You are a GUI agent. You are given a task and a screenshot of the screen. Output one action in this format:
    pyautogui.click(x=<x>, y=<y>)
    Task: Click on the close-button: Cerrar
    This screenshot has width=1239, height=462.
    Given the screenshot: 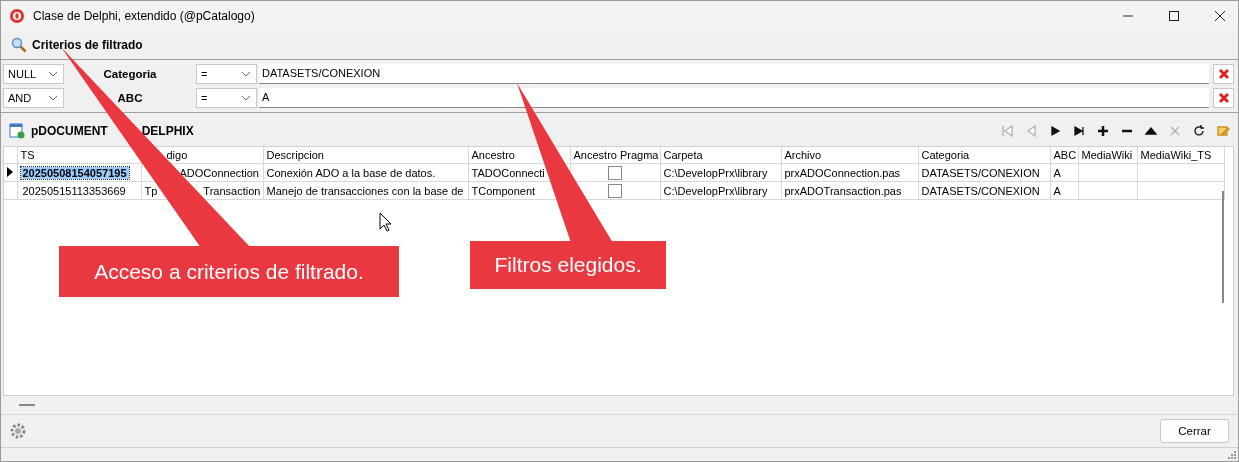 What is the action you would take?
    pyautogui.click(x=1194, y=431)
    